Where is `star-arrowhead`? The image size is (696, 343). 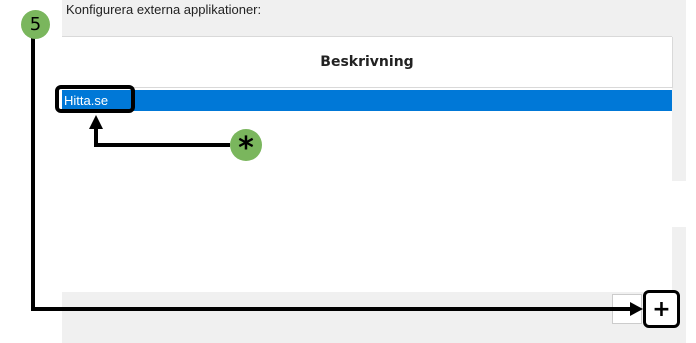
star-arrowhead is located at coordinates (96, 122).